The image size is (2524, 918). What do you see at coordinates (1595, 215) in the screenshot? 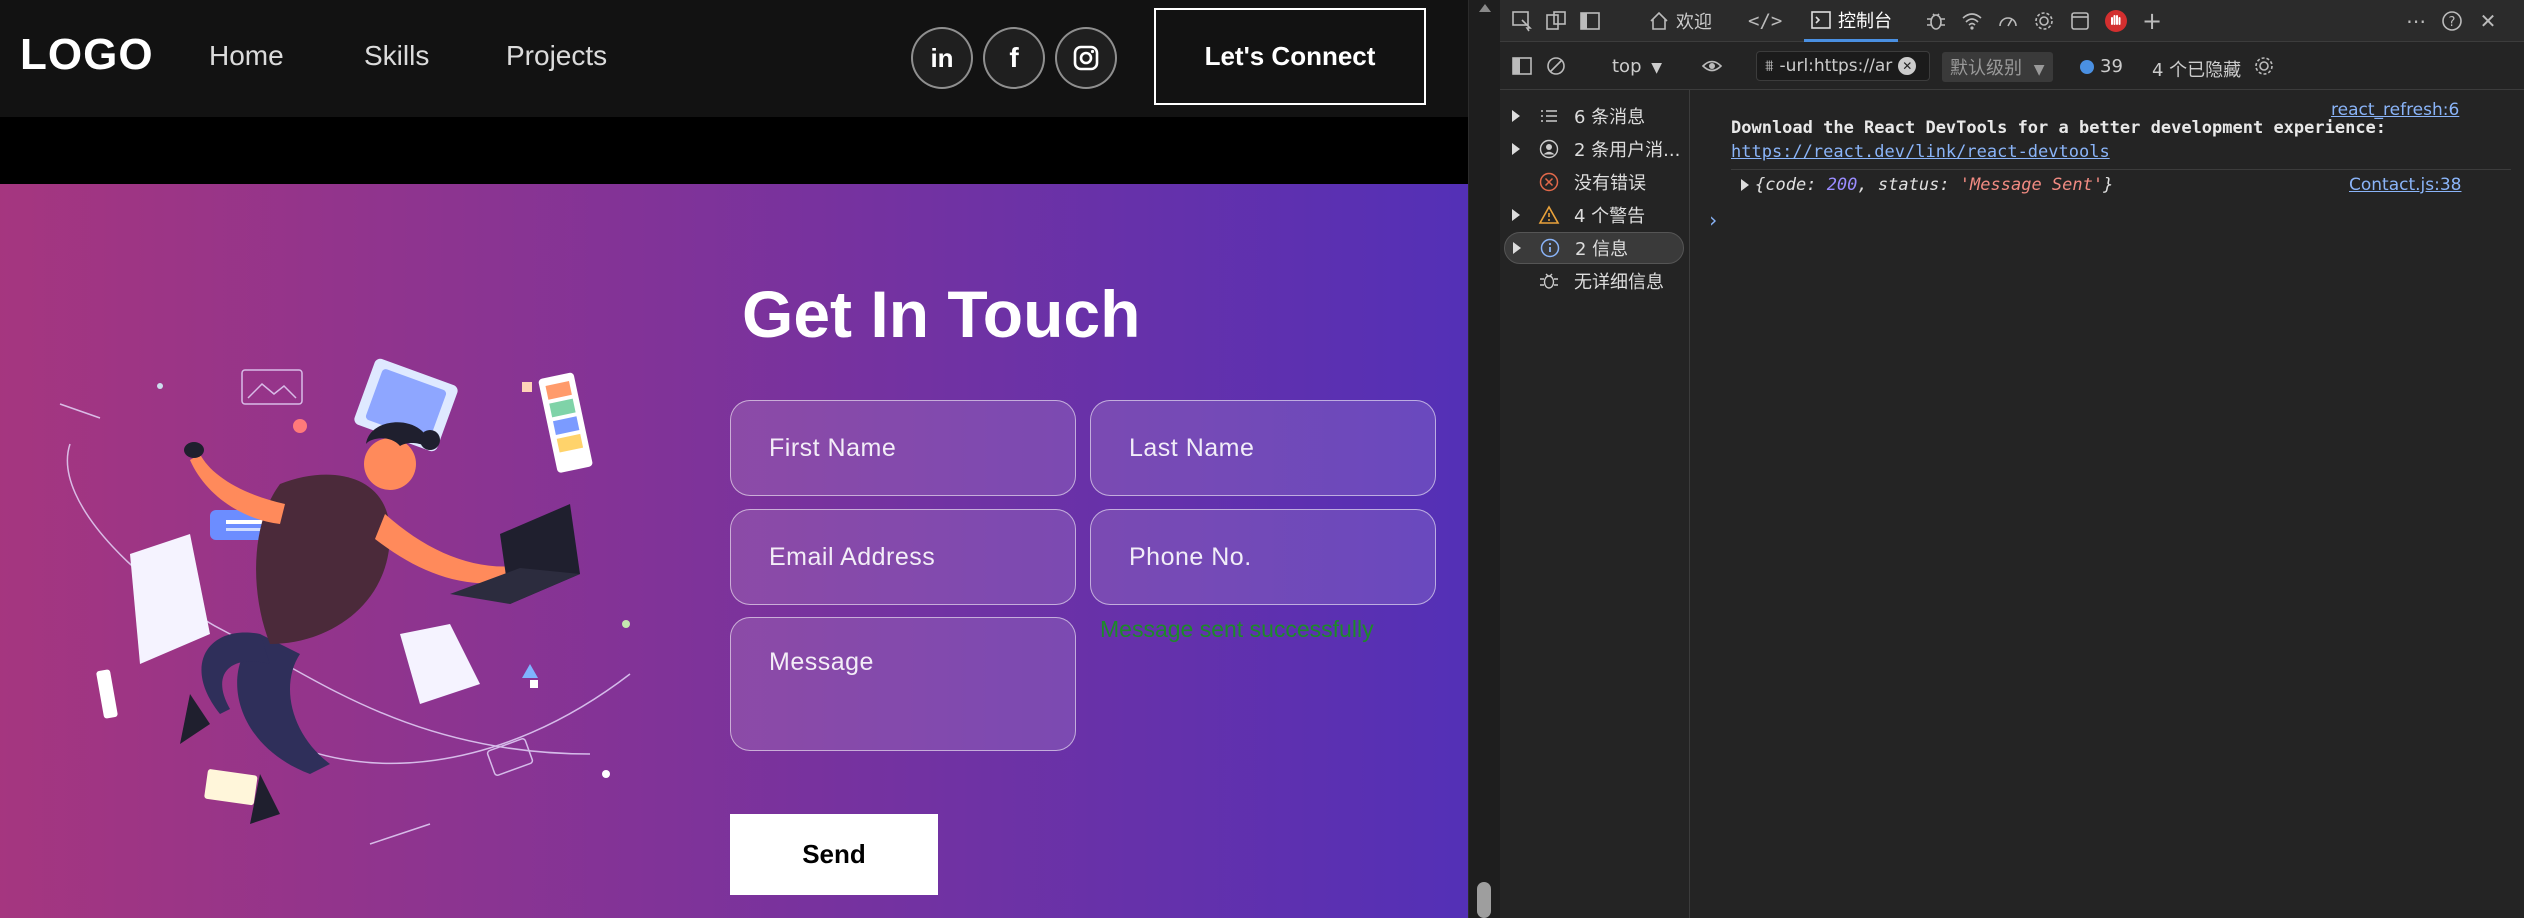
I see `sidebar-item-warnings: 4 个警告` at bounding box center [1595, 215].